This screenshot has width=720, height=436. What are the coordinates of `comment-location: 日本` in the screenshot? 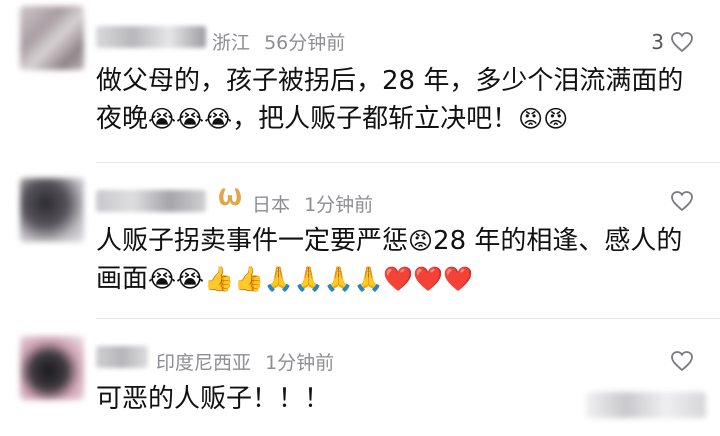 It's located at (271, 205).